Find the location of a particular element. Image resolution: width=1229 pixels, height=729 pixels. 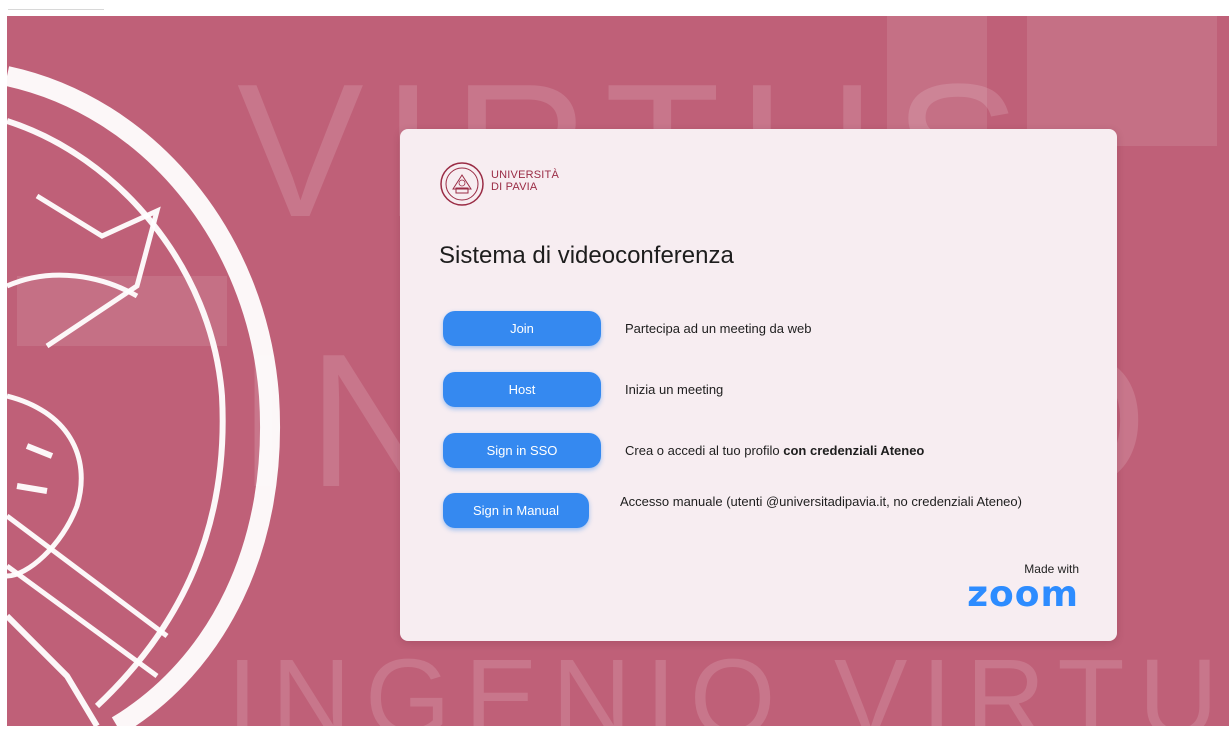

action-row-join: Join Partecipa ad un meeting da web is located at coordinates (768, 329).